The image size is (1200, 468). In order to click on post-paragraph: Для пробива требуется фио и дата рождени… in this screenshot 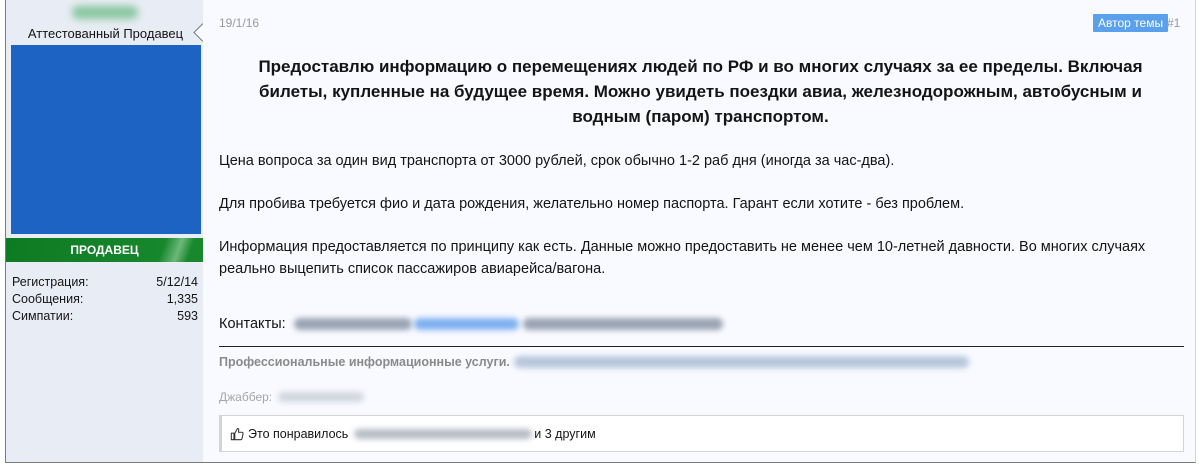, I will do `click(592, 204)`.